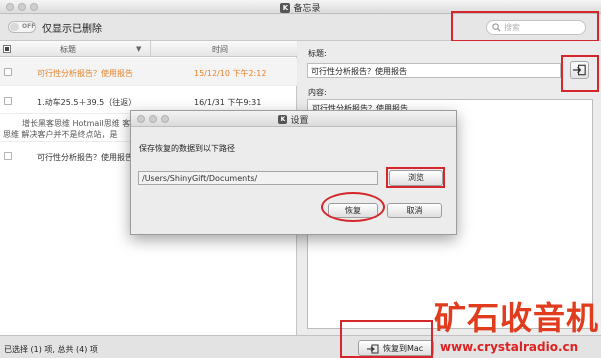 The image size is (601, 358). I want to click on column-divider, so click(150, 49).